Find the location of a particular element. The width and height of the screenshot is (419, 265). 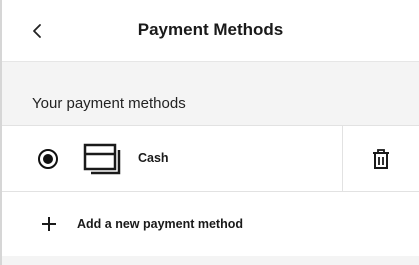

plus-icon is located at coordinates (49, 224).